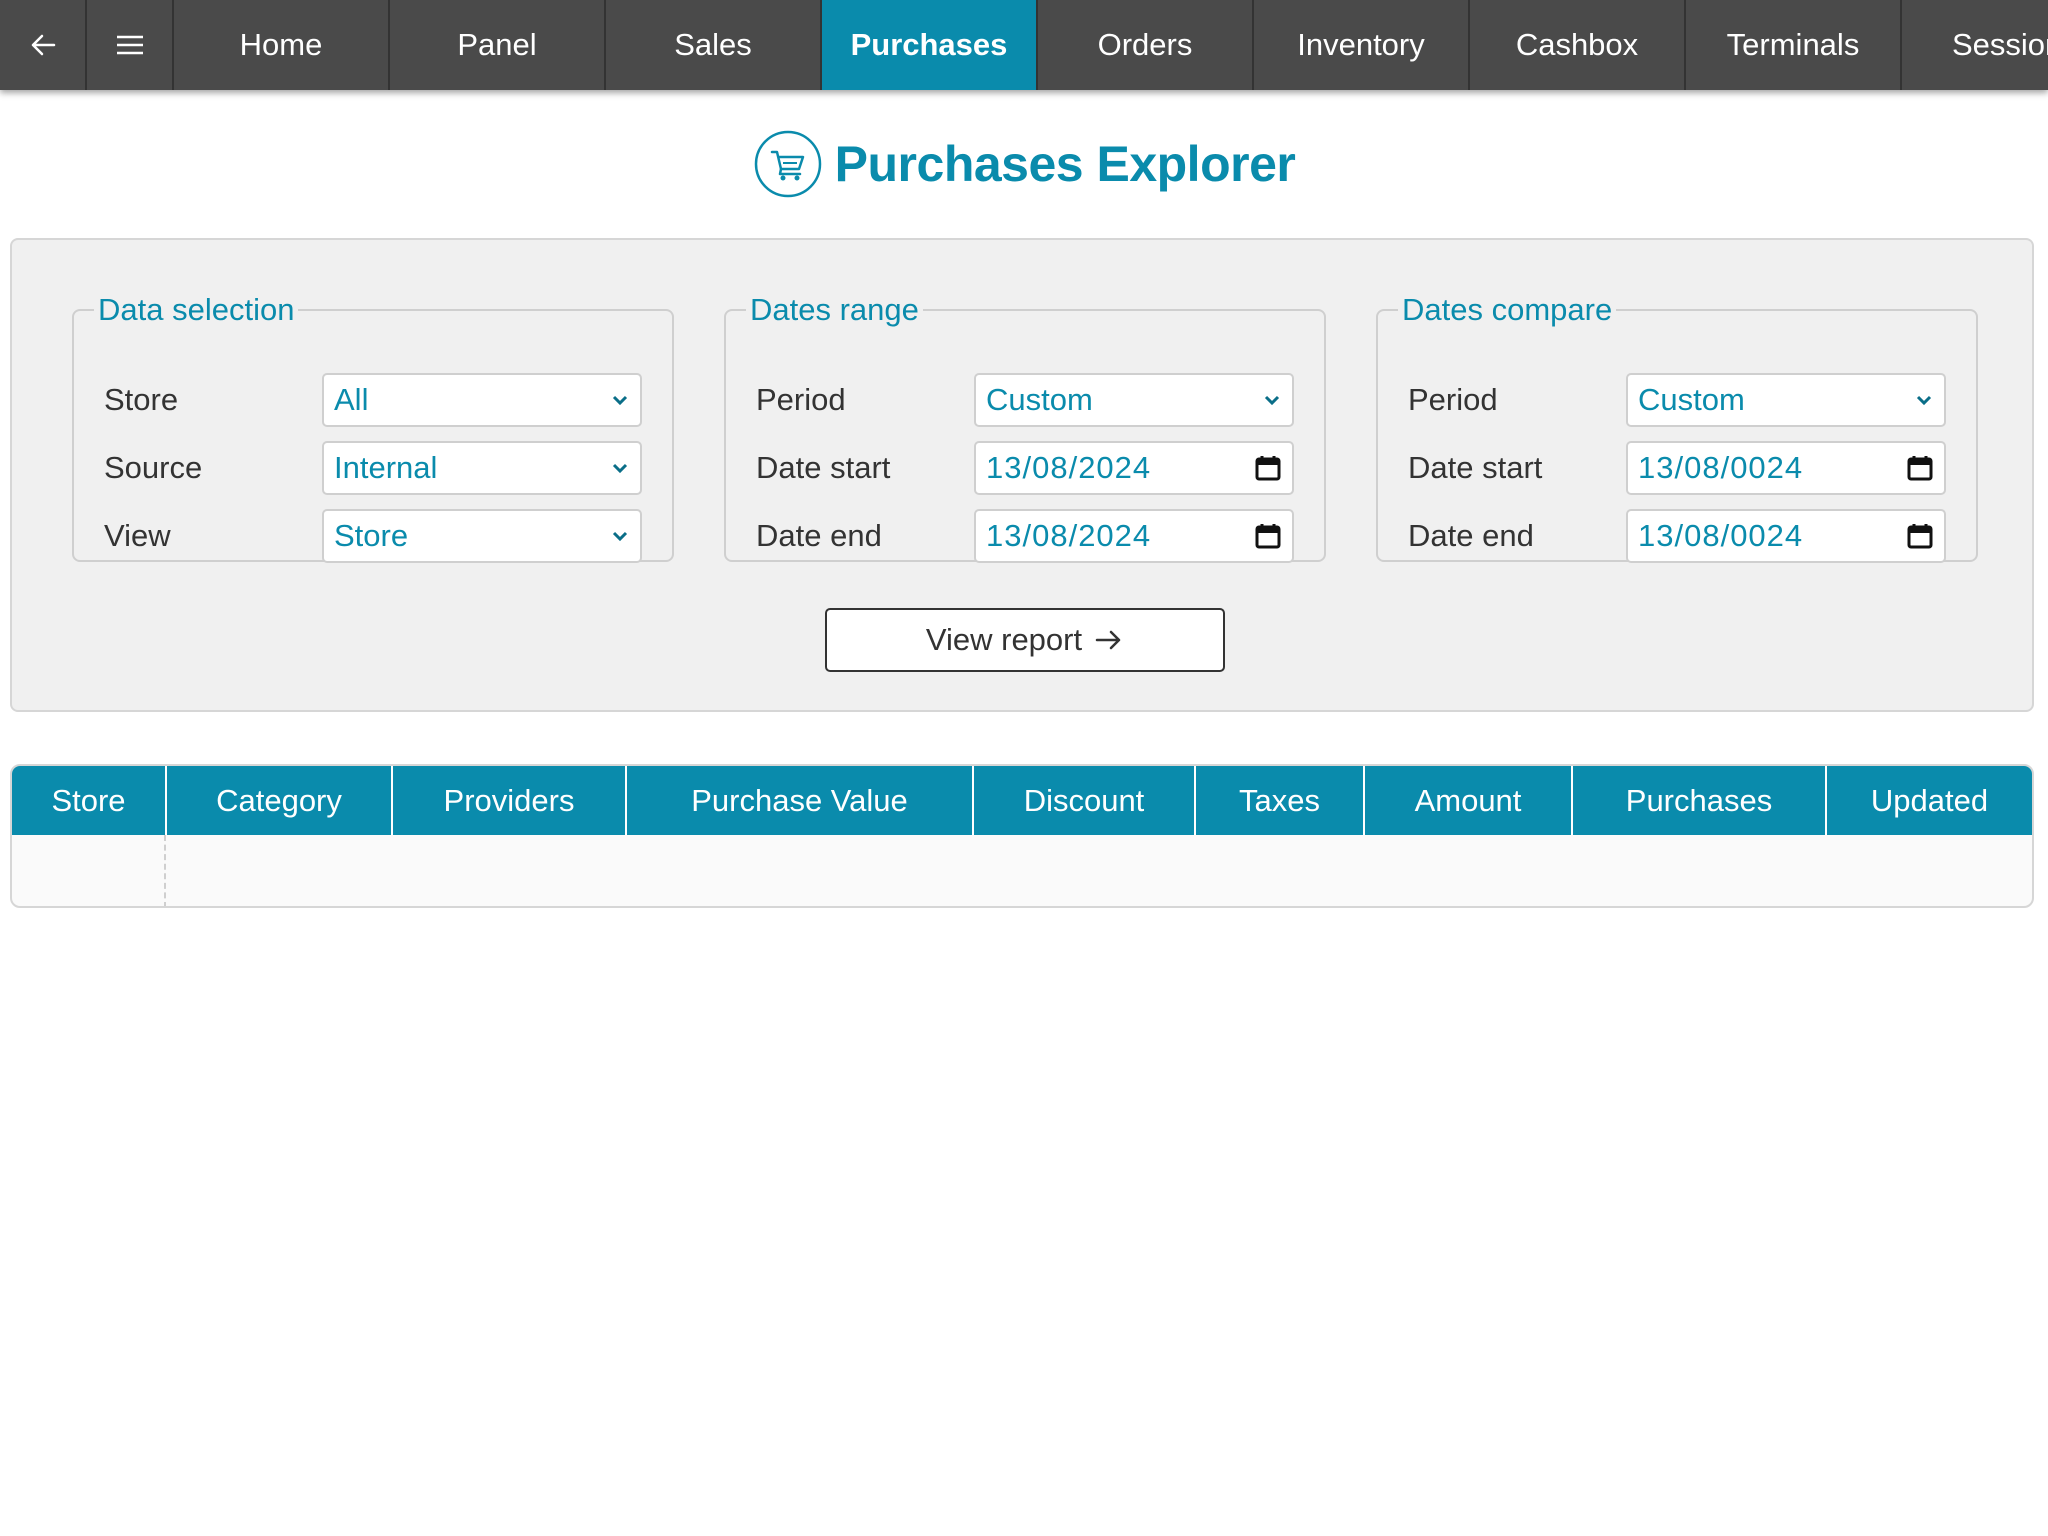  I want to click on column-header-providers: Providers, so click(510, 800).